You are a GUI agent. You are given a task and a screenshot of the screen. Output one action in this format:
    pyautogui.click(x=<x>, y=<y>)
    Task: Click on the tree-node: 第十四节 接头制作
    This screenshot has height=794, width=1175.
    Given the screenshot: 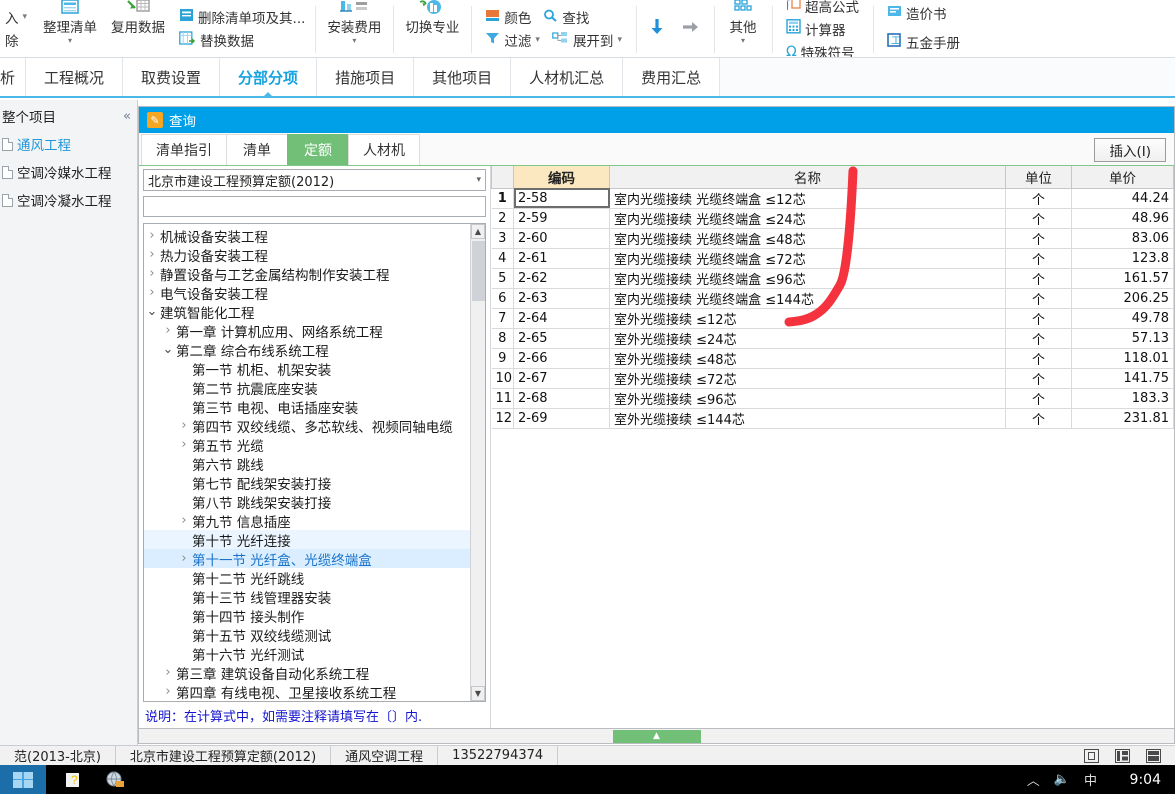 What is the action you would take?
    pyautogui.click(x=307, y=616)
    